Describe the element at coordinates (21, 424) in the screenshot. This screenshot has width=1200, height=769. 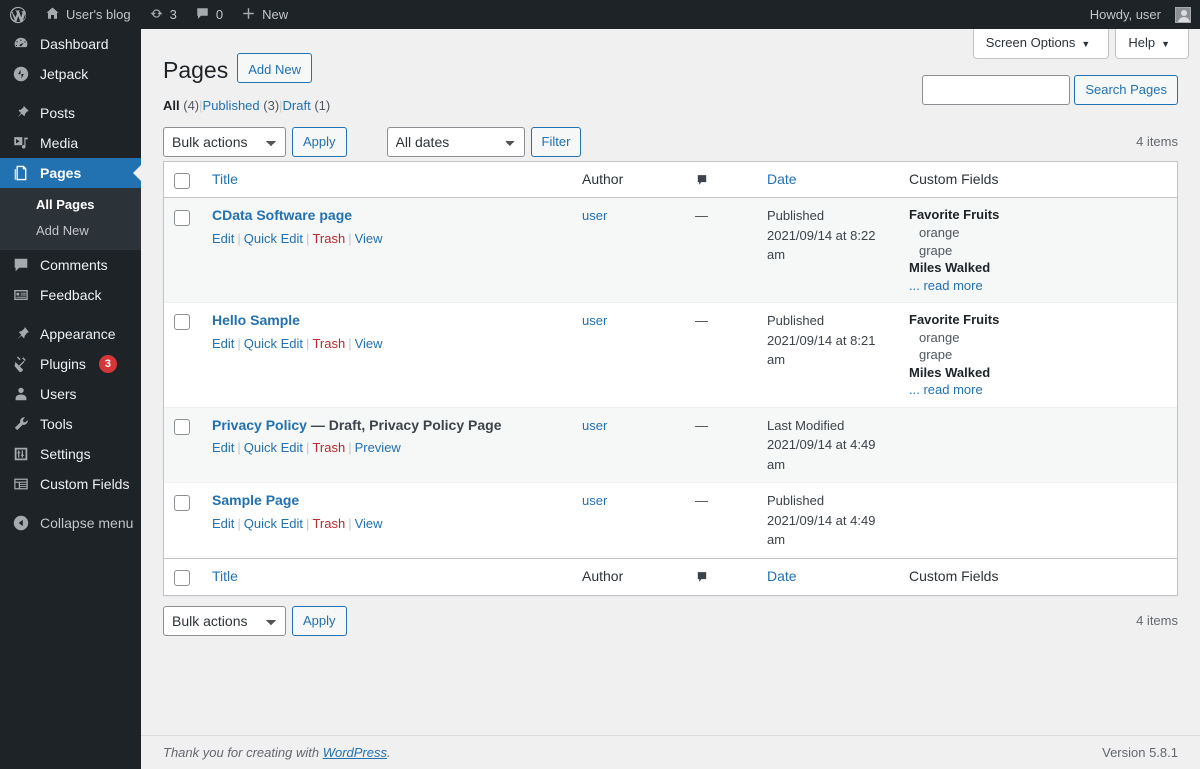
I see `tools-wrench-icon` at that location.